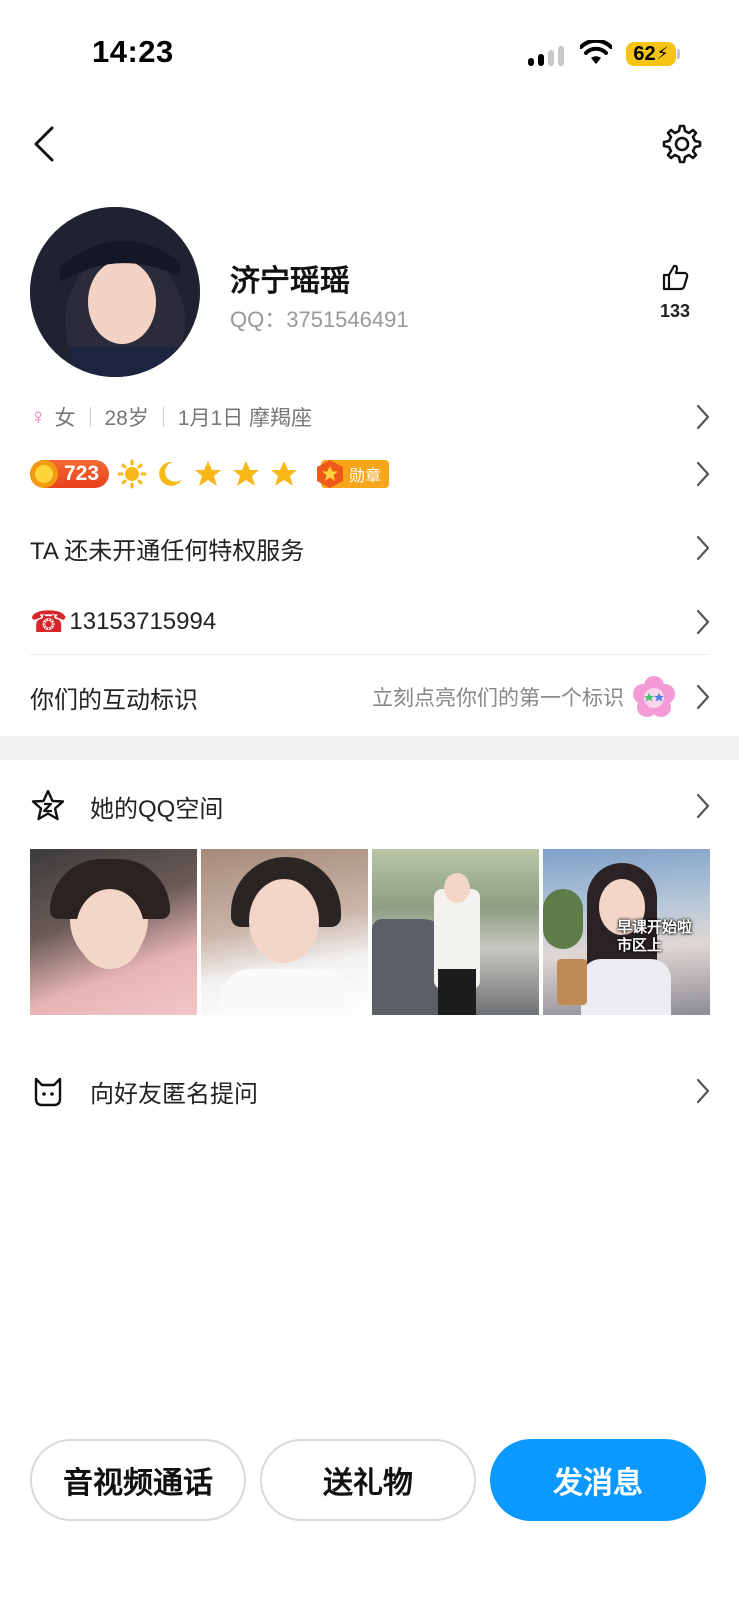 The width and height of the screenshot is (739, 1600). I want to click on anonymous-question-row: 向好友匿名提问, so click(370, 1091).